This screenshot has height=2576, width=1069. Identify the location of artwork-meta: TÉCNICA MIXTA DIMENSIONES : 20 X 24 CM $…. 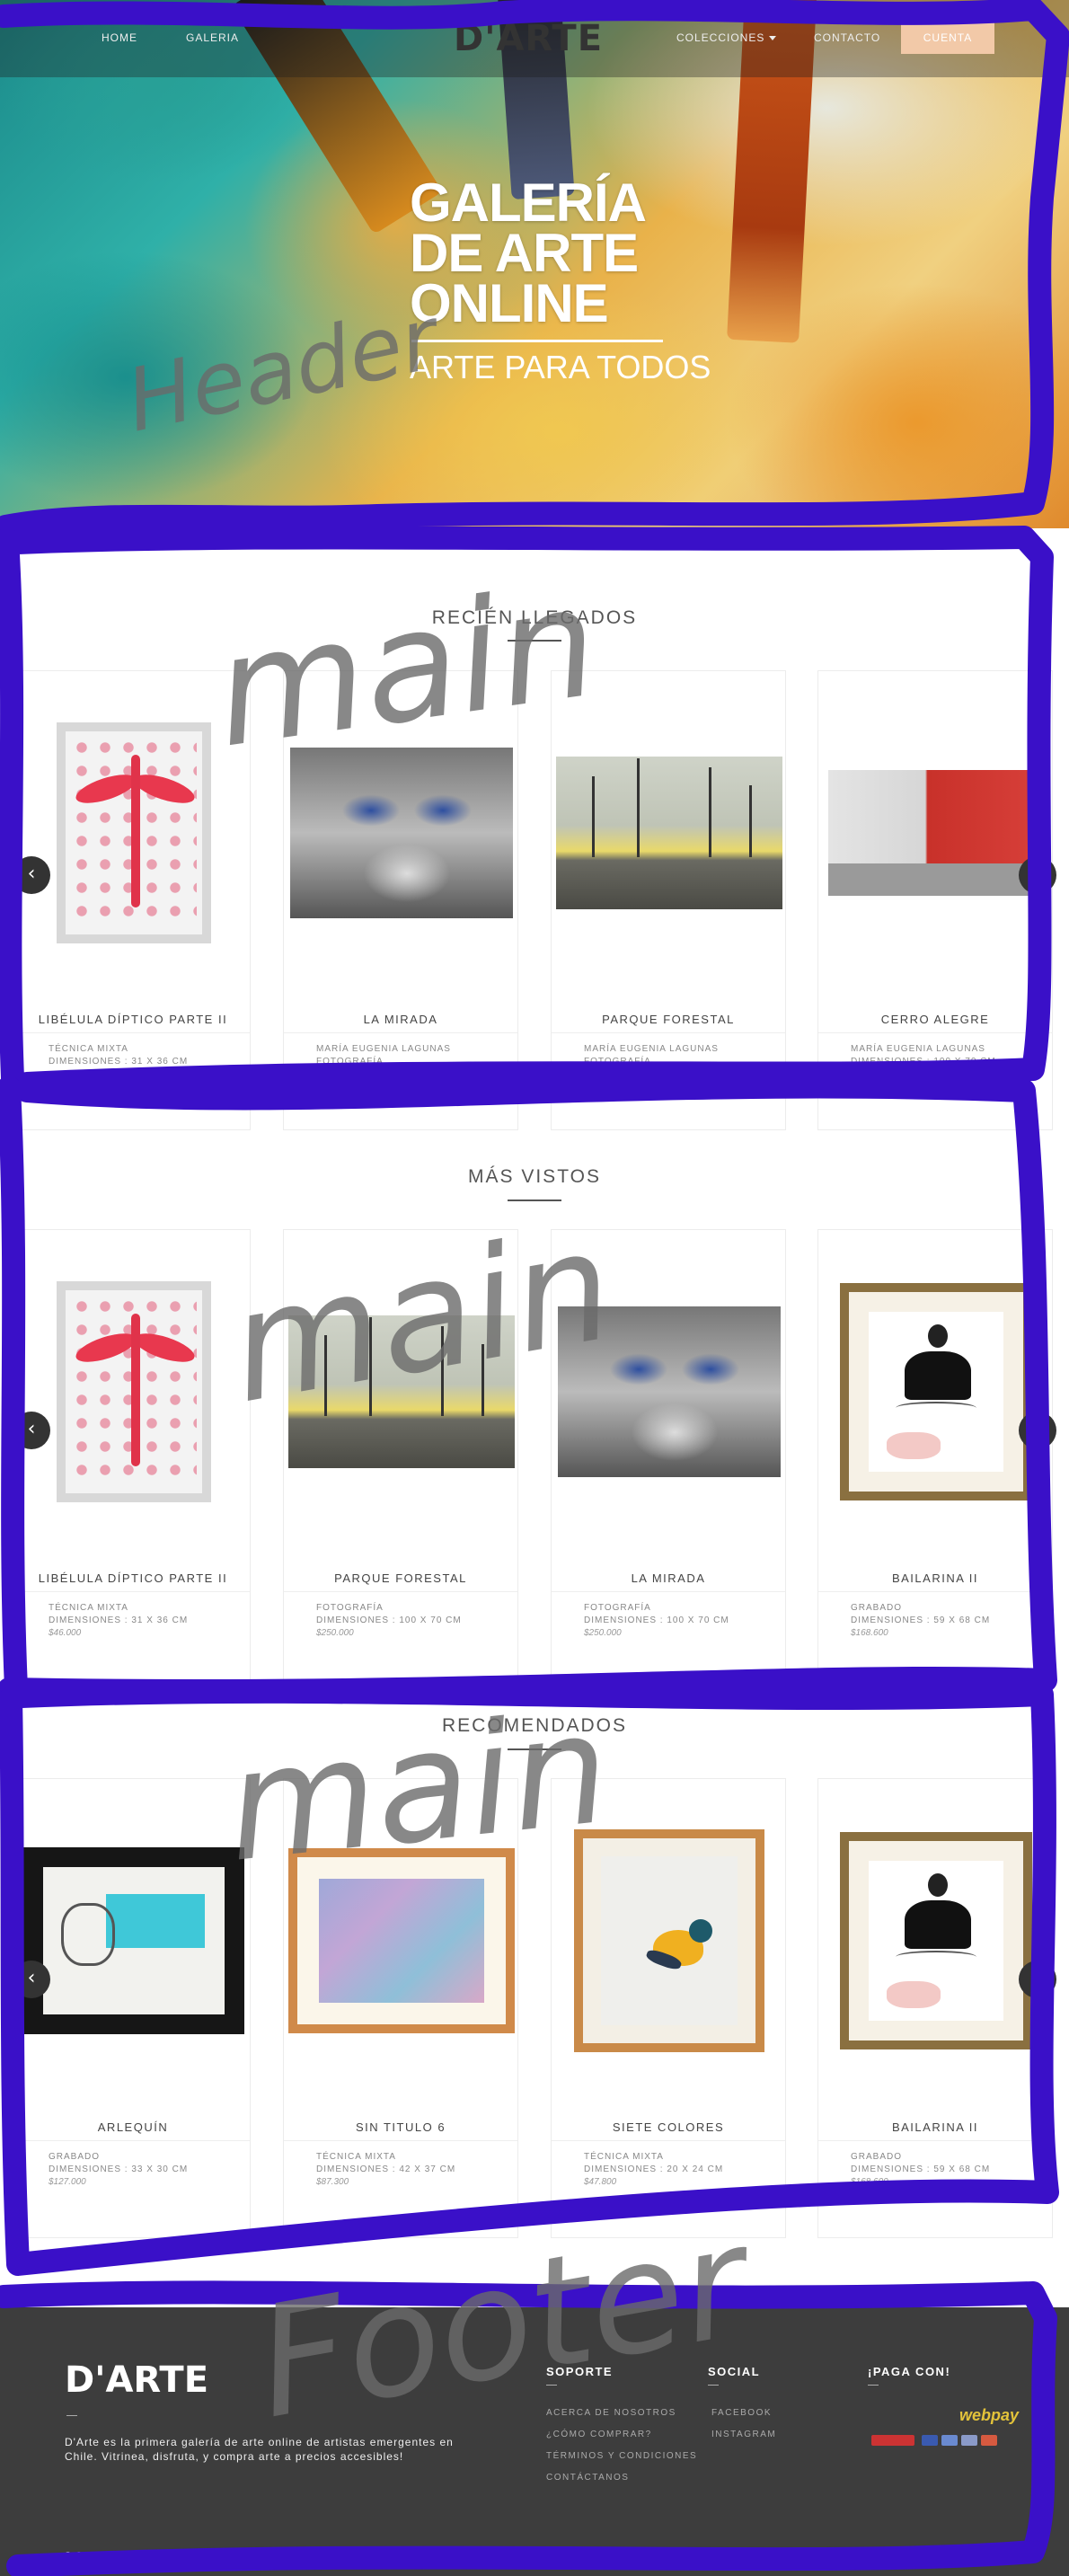
(653, 2170).